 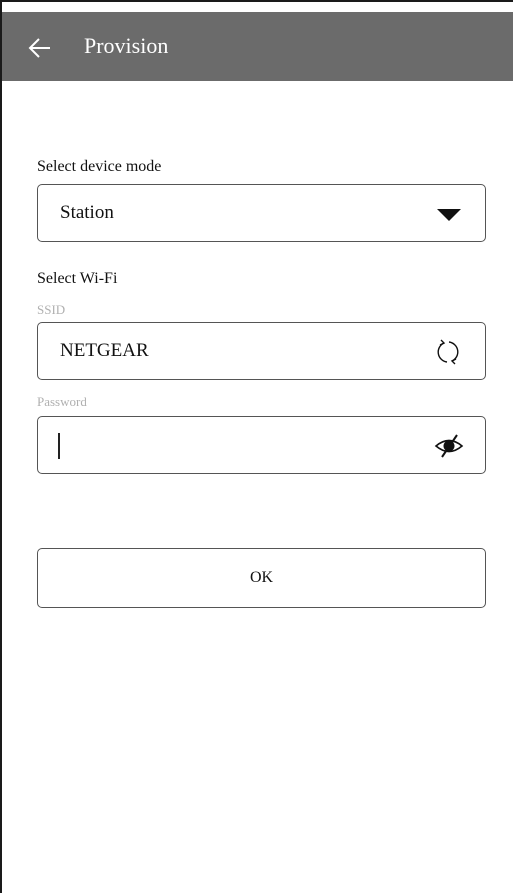 What do you see at coordinates (261, 213) in the screenshot?
I see `device-mode-select: Station` at bounding box center [261, 213].